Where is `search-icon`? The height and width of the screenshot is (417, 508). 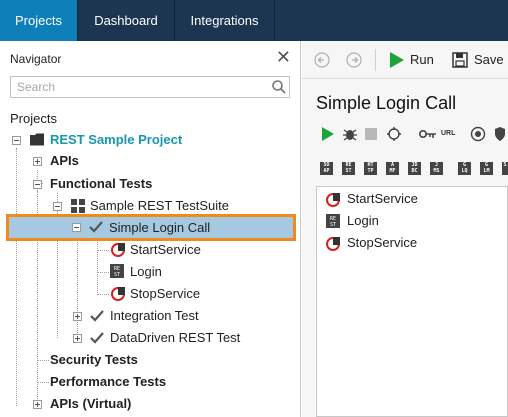 search-icon is located at coordinates (279, 87).